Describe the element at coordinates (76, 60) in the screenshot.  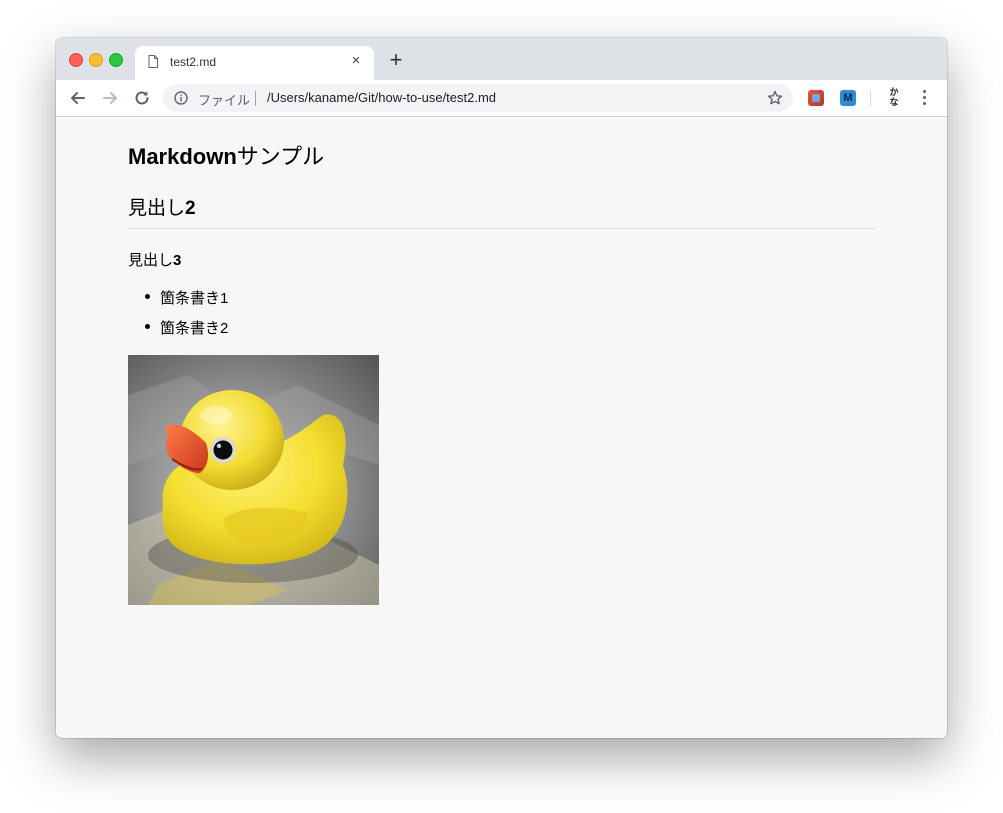
I see `close-window-button` at that location.